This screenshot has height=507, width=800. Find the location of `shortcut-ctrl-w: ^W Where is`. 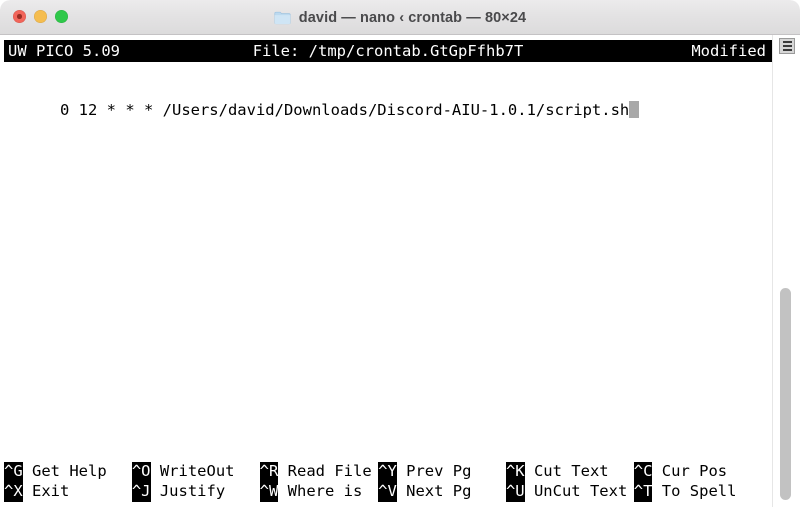

shortcut-ctrl-w: ^W Where is is located at coordinates (311, 491).